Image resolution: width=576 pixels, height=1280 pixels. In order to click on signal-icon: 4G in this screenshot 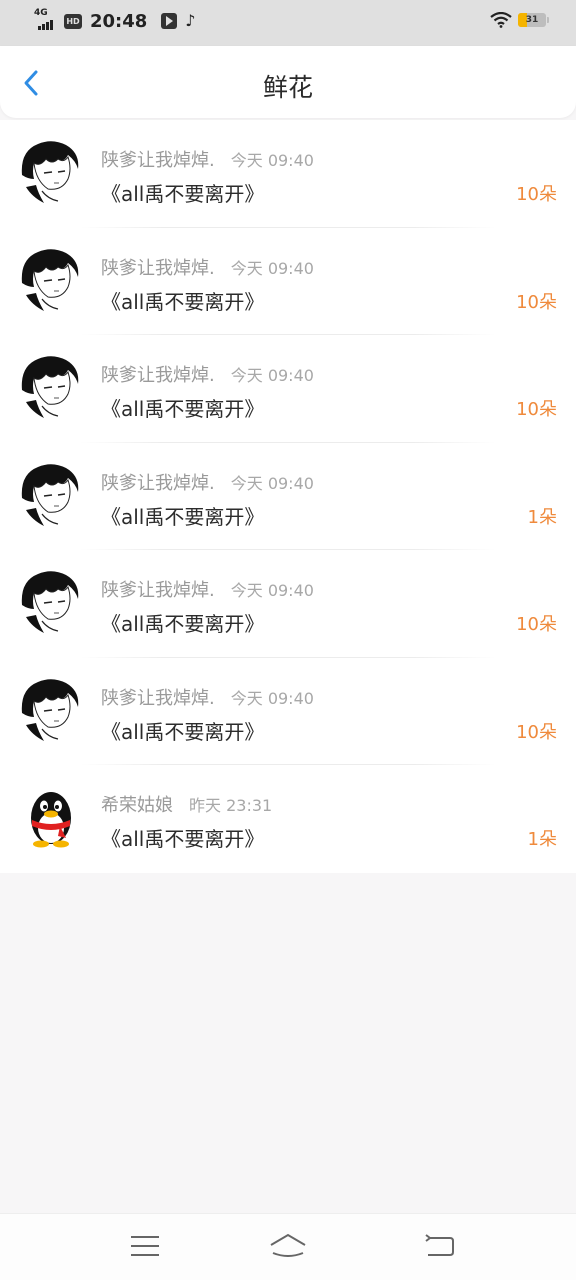, I will do `click(46, 20)`.